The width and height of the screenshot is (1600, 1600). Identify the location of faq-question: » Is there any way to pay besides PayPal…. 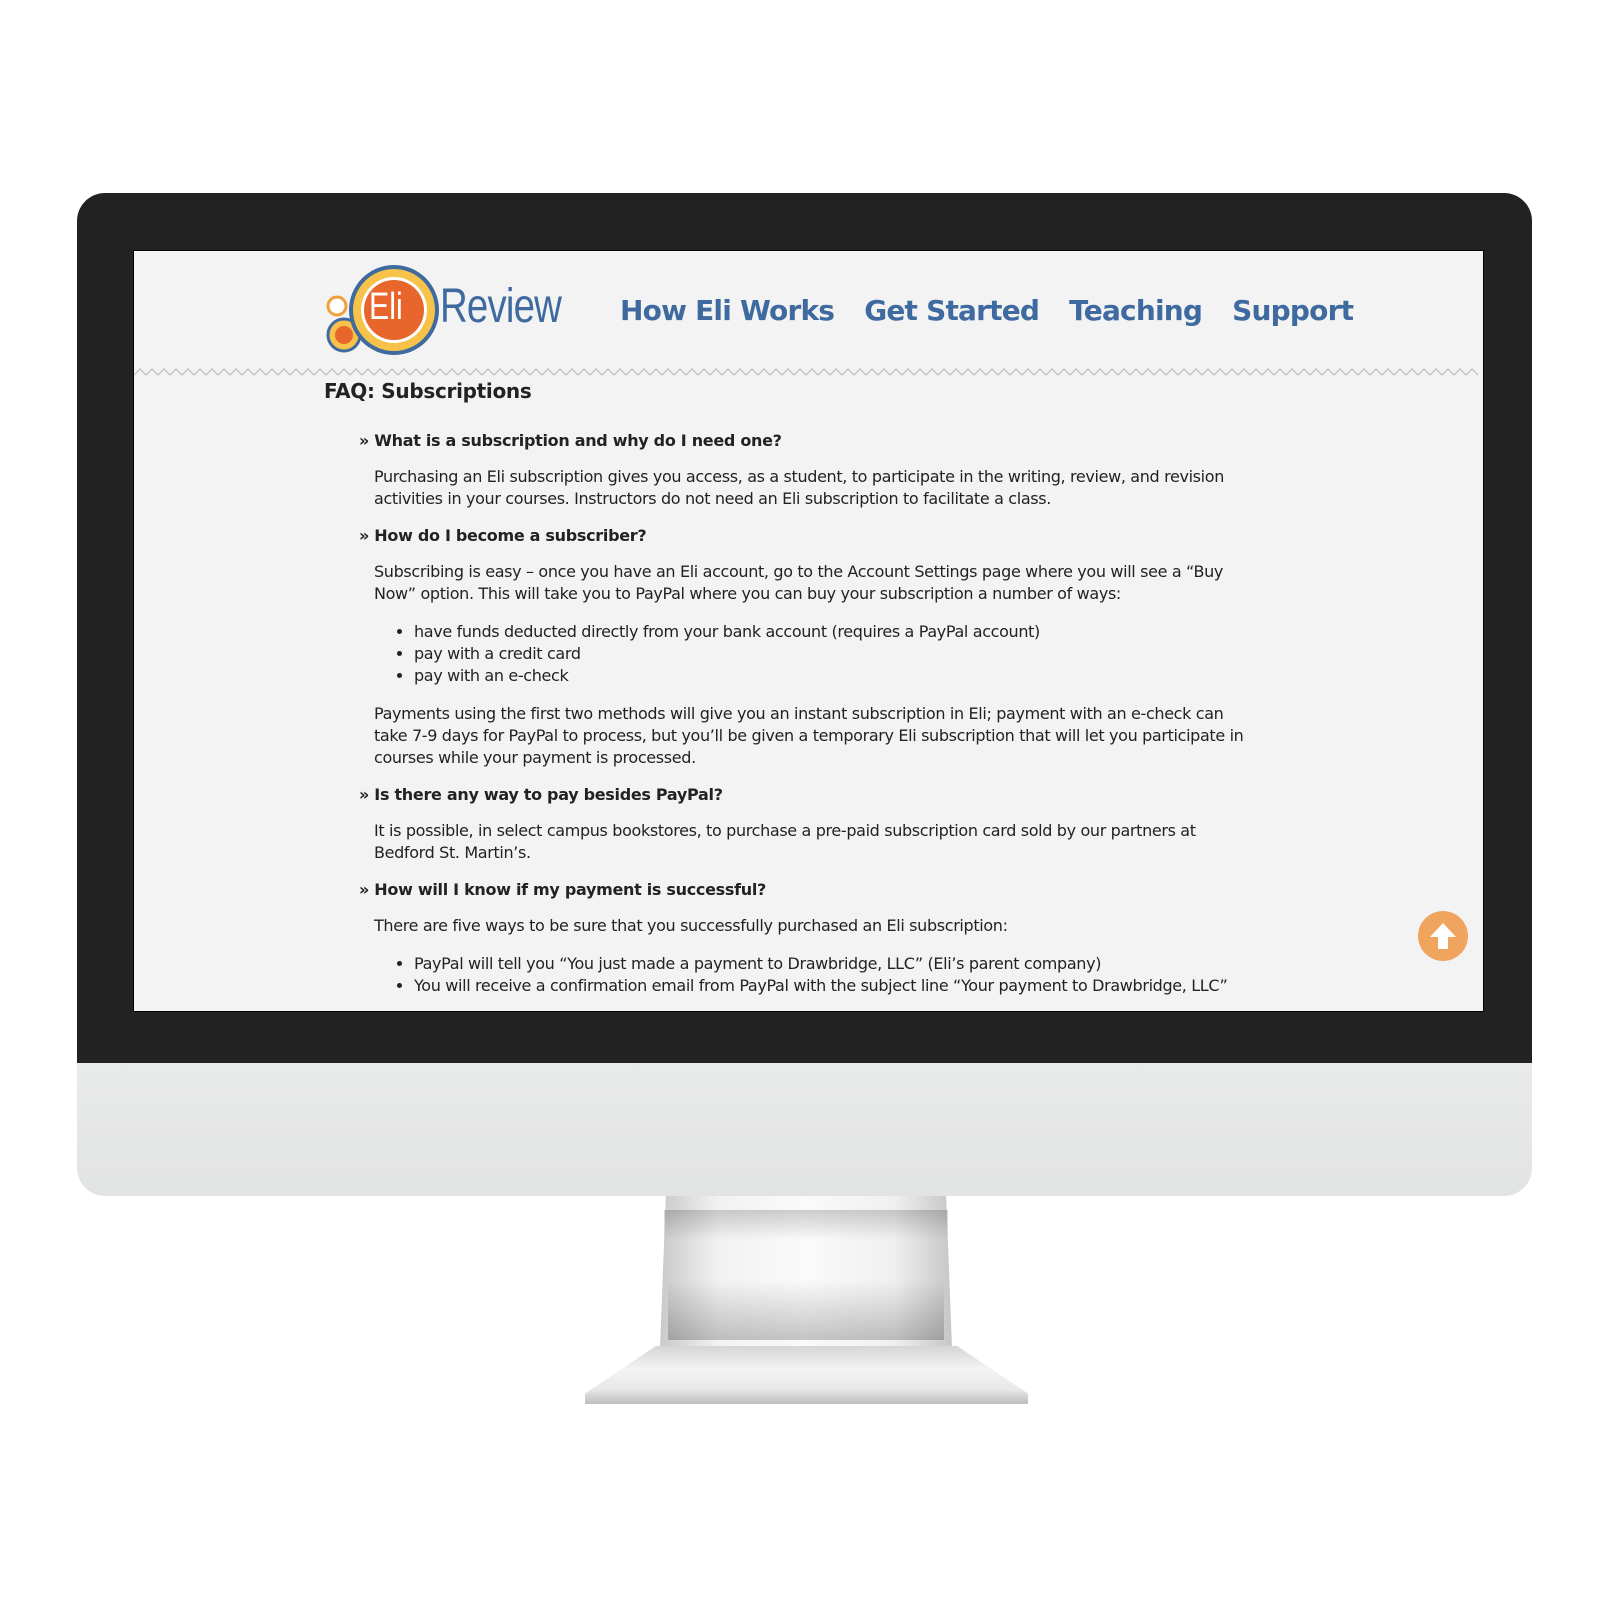
(806, 794).